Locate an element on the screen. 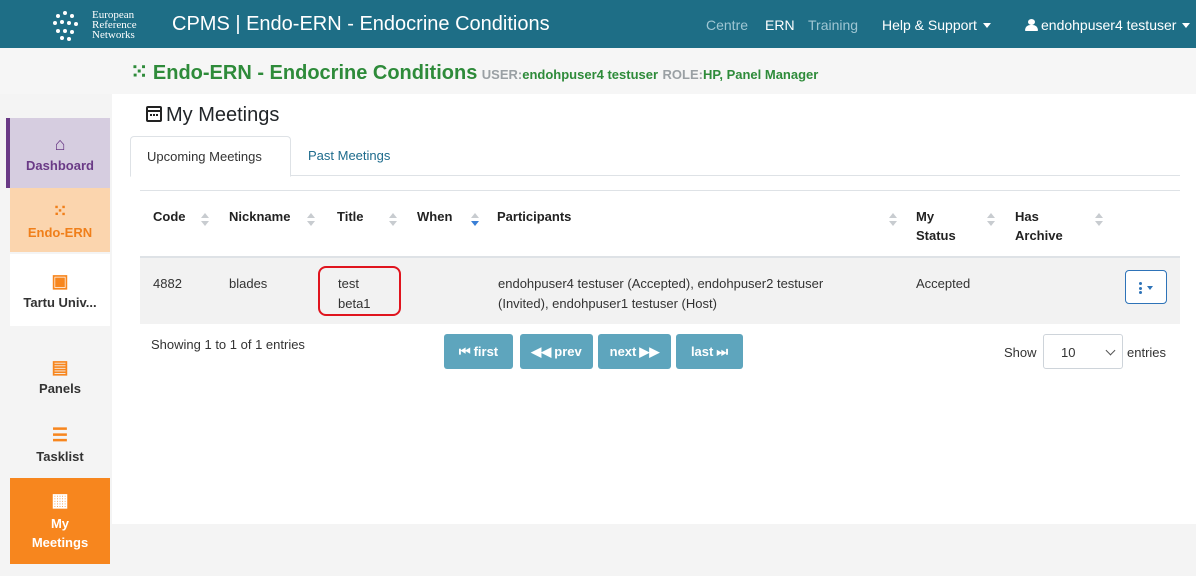 This screenshot has width=1196, height=576. column-header-code: Code is located at coordinates (169, 216).